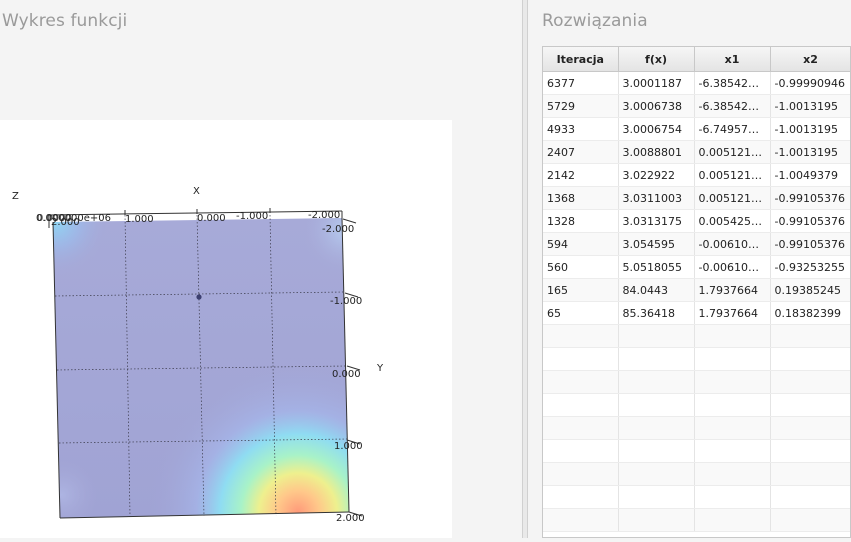 The width and height of the screenshot is (851, 542). I want to click on table-cell: -1.0049379, so click(810, 175).